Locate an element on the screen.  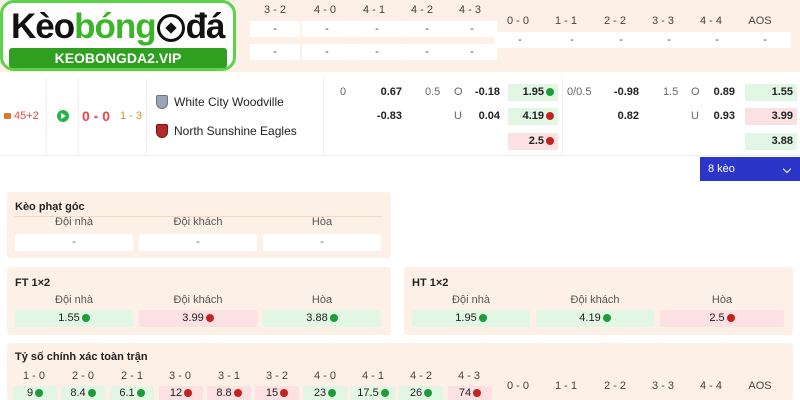
score-header: 3 - 1 is located at coordinates (228, 376).